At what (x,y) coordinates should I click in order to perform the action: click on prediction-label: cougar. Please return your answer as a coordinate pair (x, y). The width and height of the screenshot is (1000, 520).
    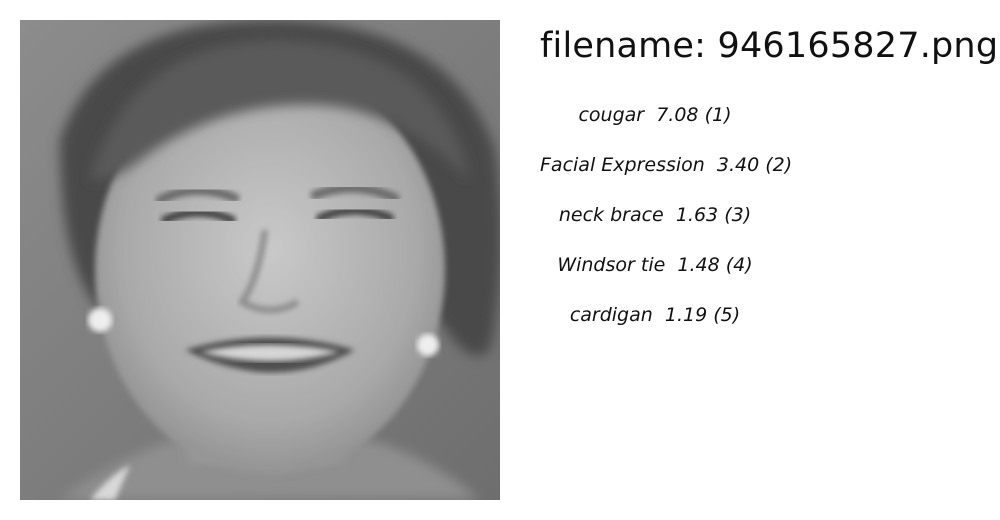
    Looking at the image, I should click on (611, 115).